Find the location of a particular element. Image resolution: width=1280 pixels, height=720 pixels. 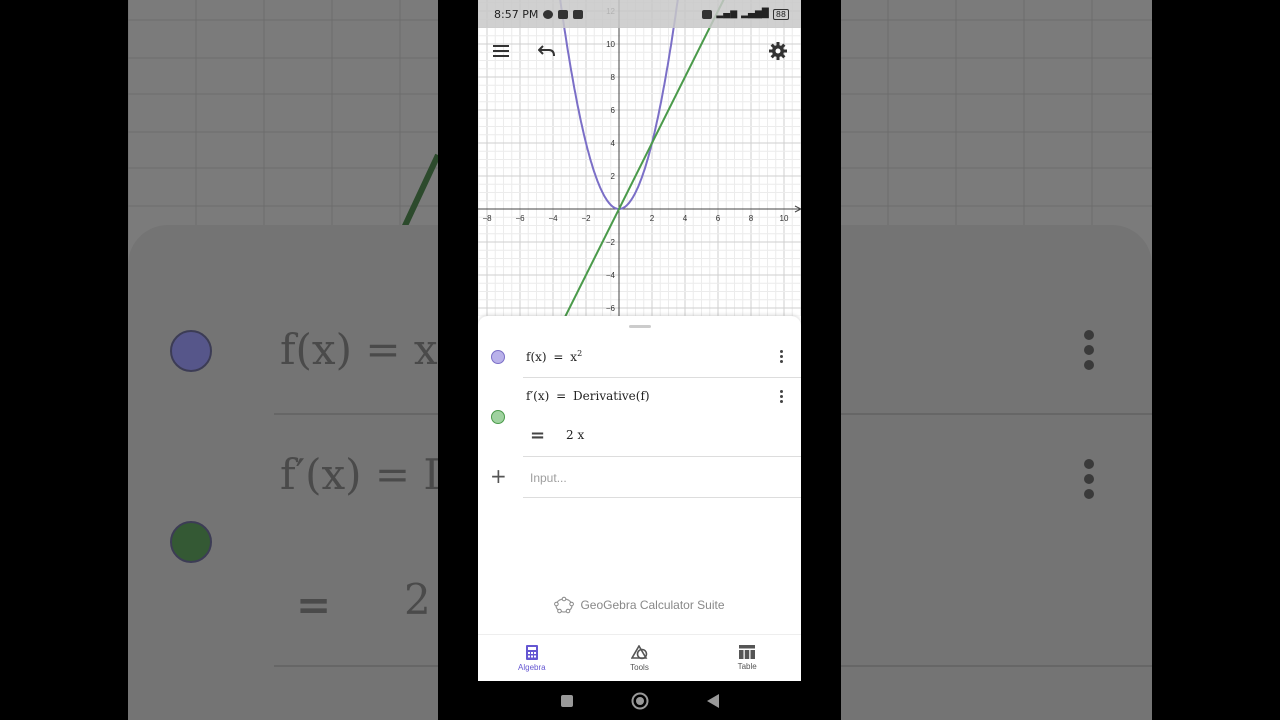

background-dot-fprime is located at coordinates (191, 542).